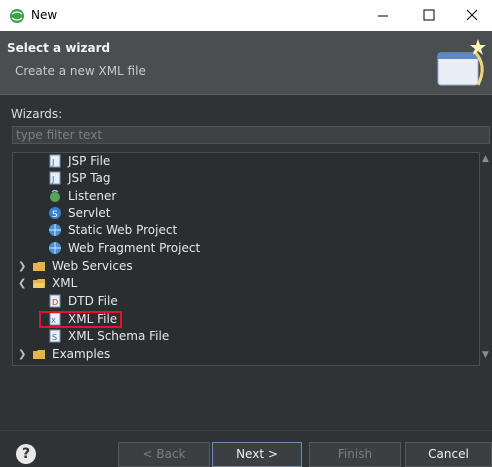 This screenshot has height=467, width=492. What do you see at coordinates (55, 195) in the screenshot?
I see `listener-icon` at bounding box center [55, 195].